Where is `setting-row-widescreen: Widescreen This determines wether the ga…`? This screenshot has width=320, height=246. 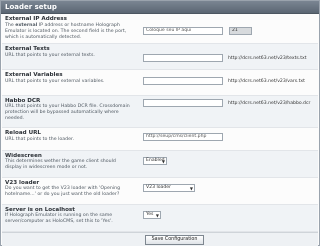
setting-row-widescreen: Widescreen This determines wether the ga… is located at coordinates (160, 164).